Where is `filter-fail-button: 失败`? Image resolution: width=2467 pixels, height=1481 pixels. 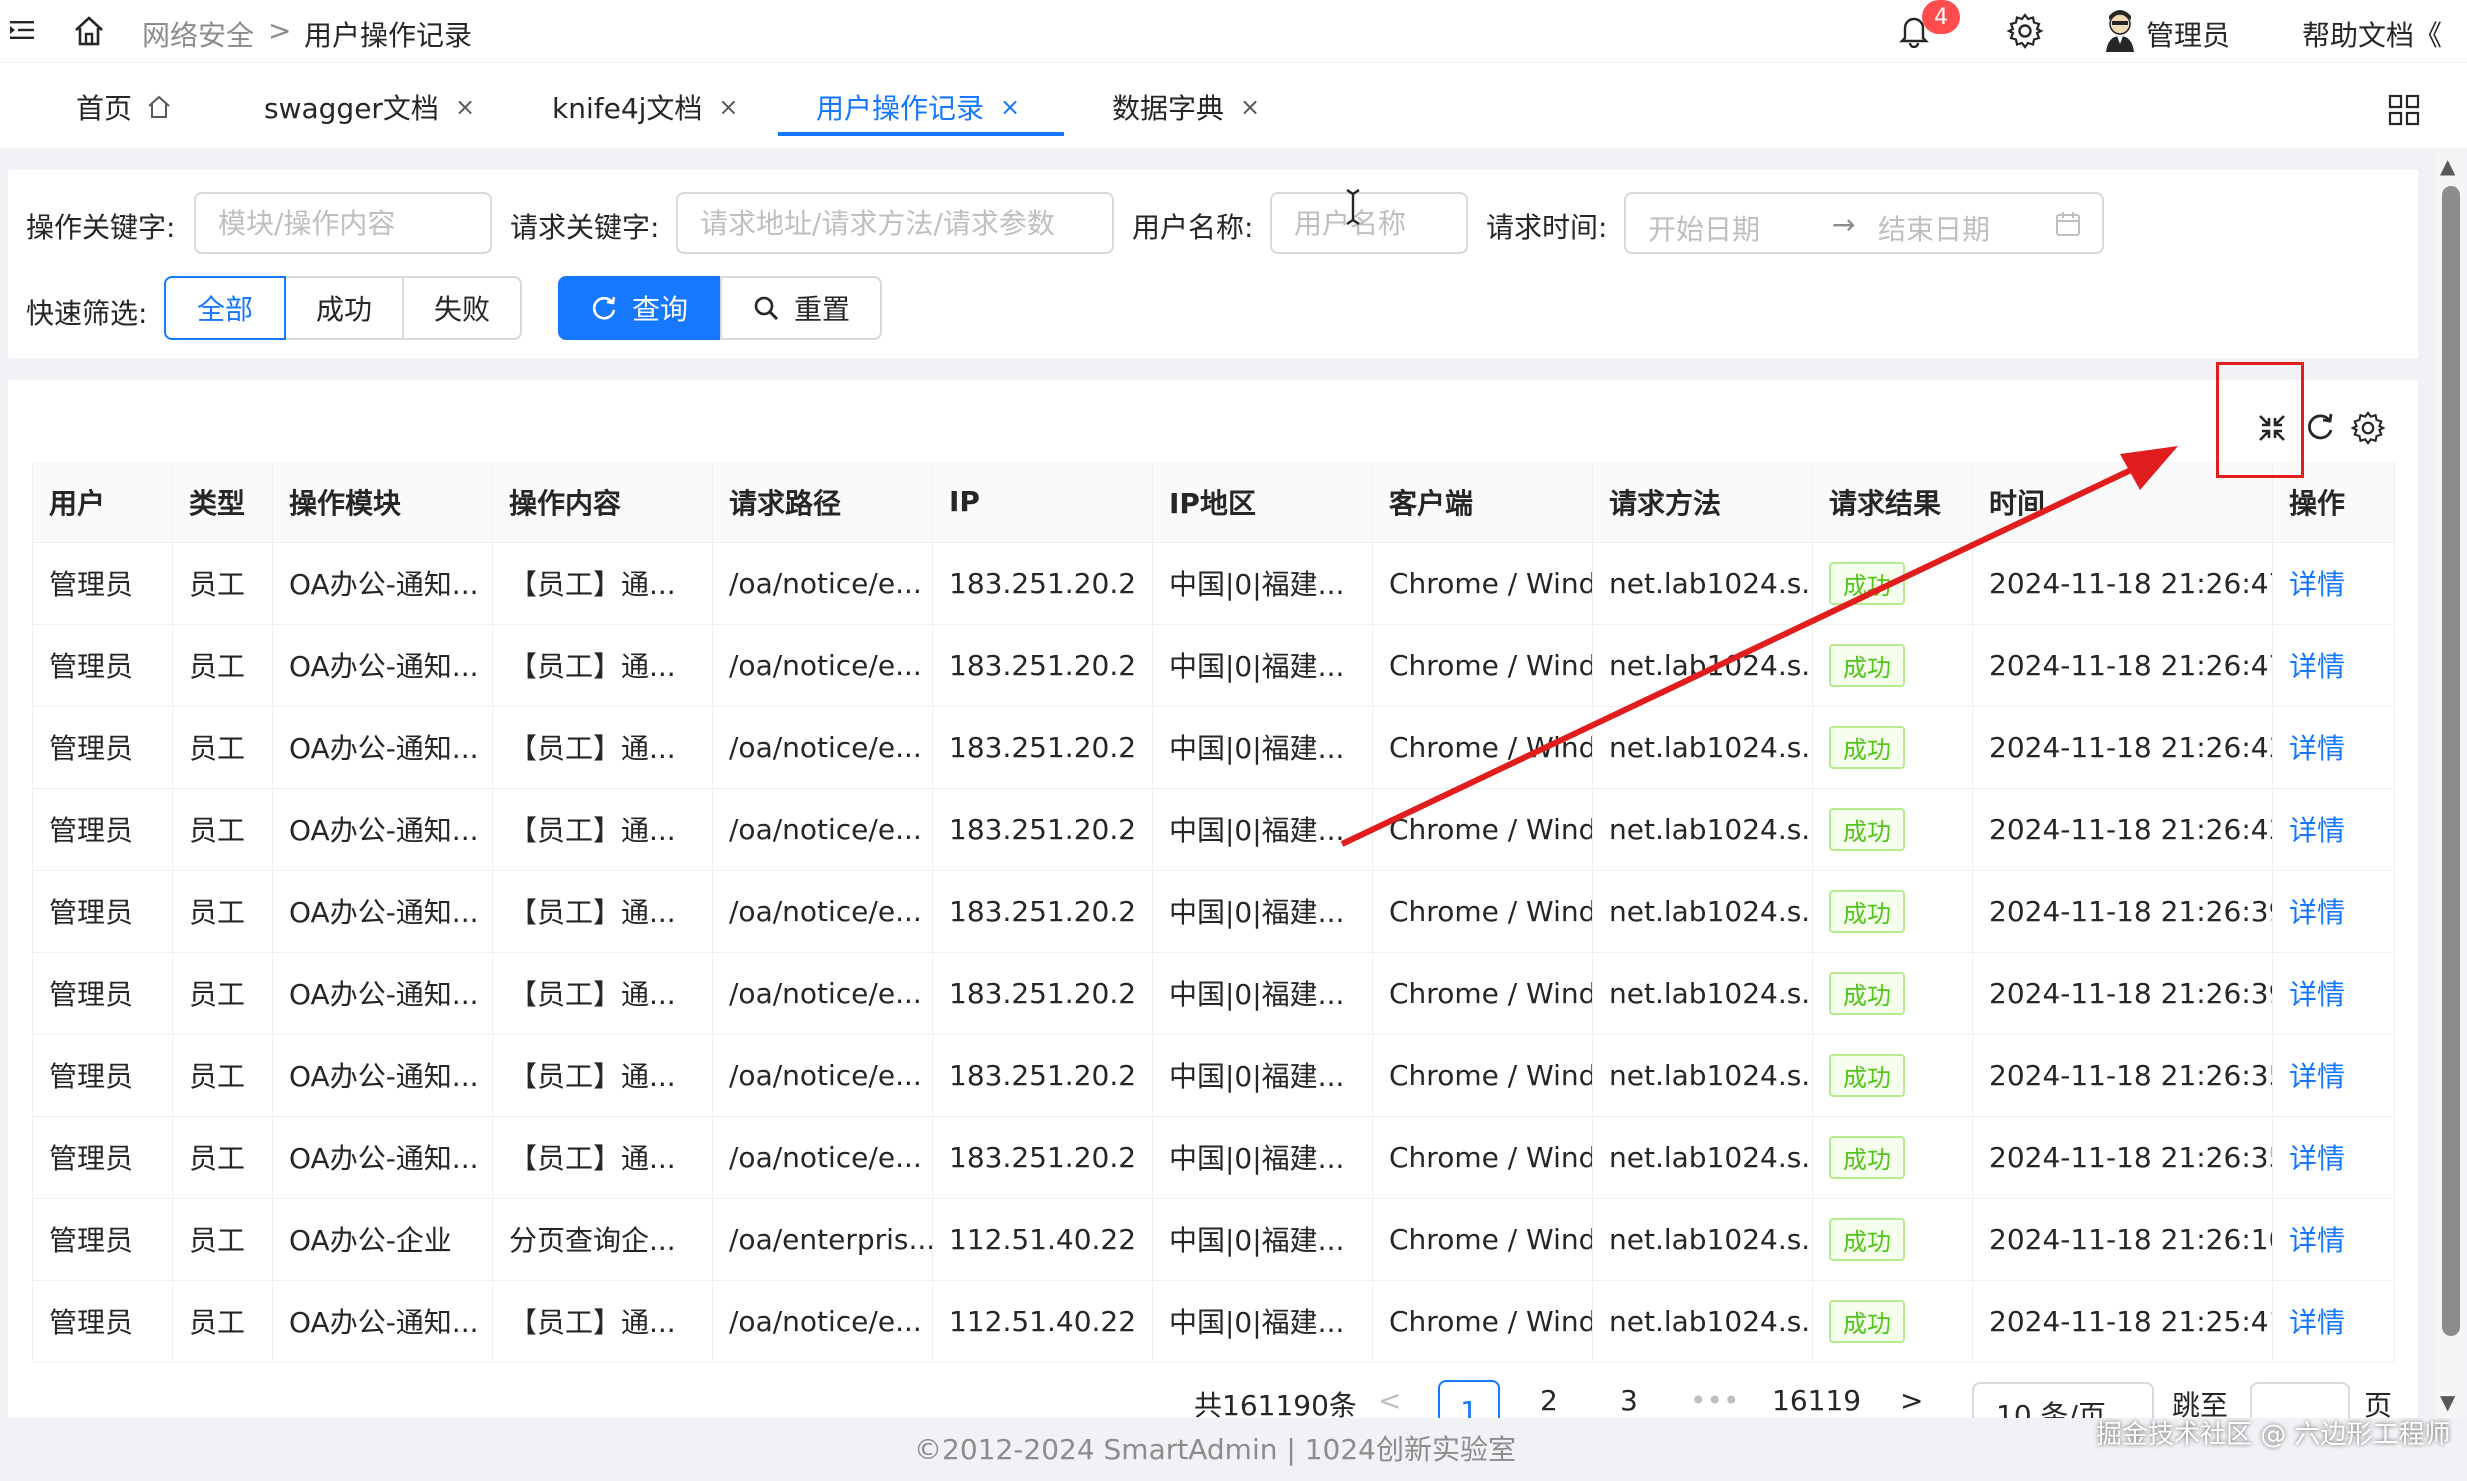 filter-fail-button: 失败 is located at coordinates (462, 308).